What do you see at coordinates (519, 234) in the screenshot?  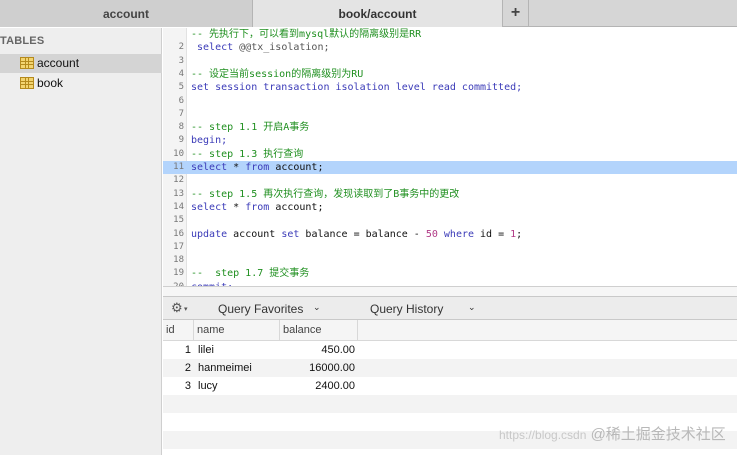 I see `code-token: ;` at bounding box center [519, 234].